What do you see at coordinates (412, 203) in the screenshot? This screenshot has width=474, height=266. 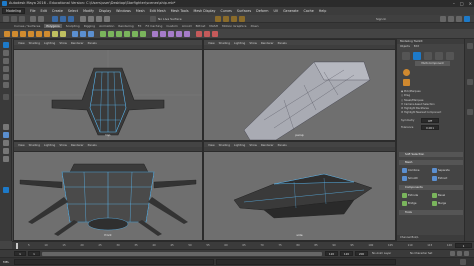 I see `bridge-button: Bridge` at bounding box center [412, 203].